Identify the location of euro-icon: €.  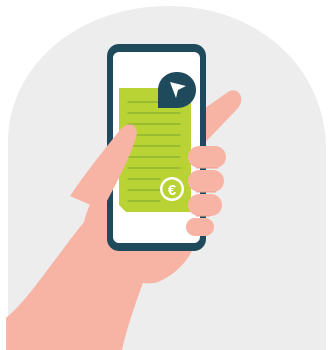
(172, 189).